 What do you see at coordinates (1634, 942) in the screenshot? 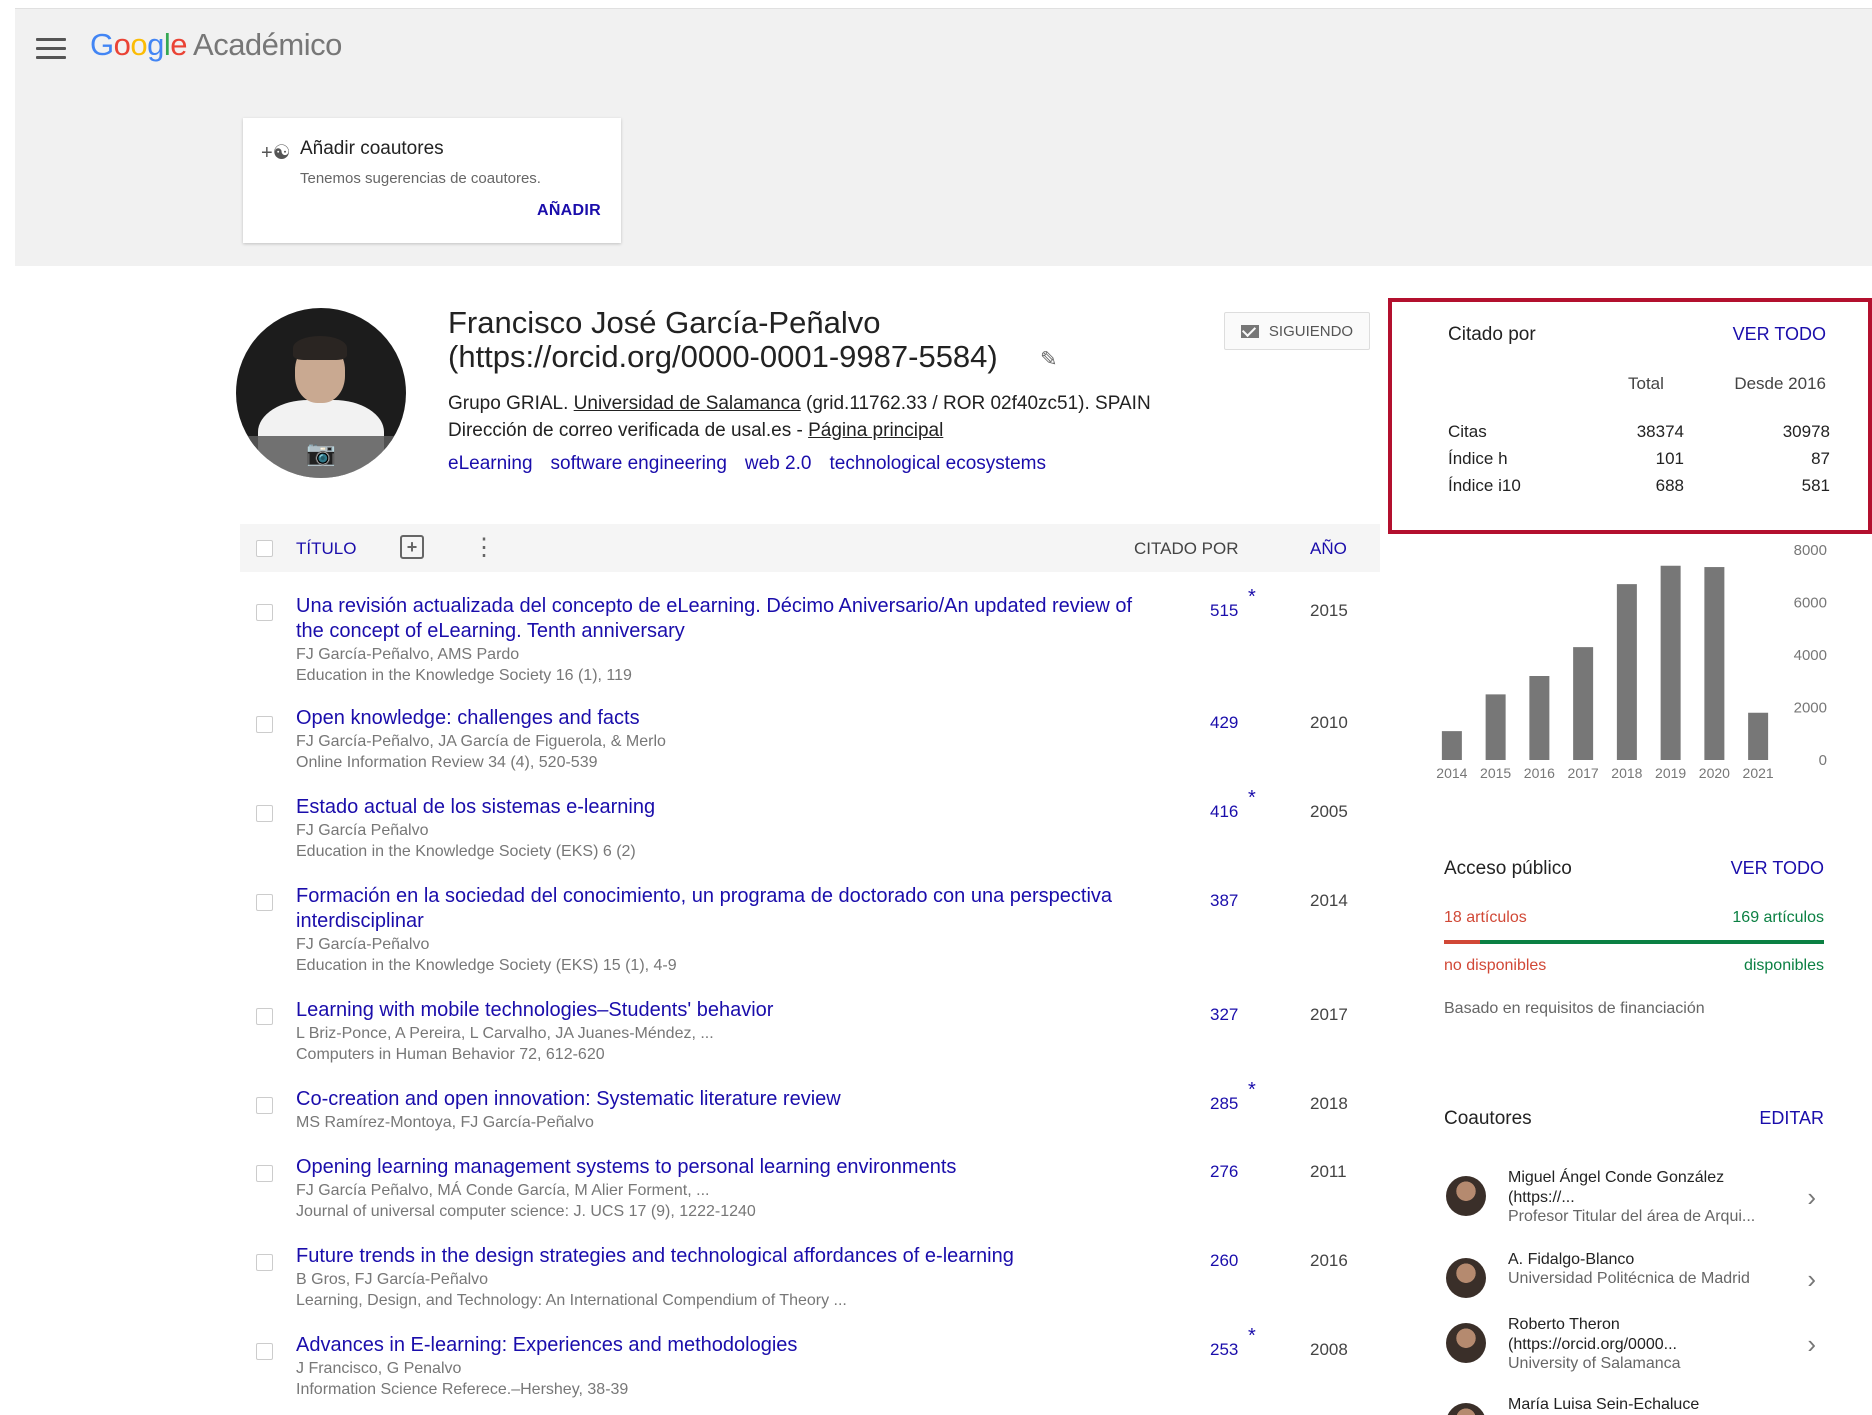
I see `public-access-bar` at bounding box center [1634, 942].